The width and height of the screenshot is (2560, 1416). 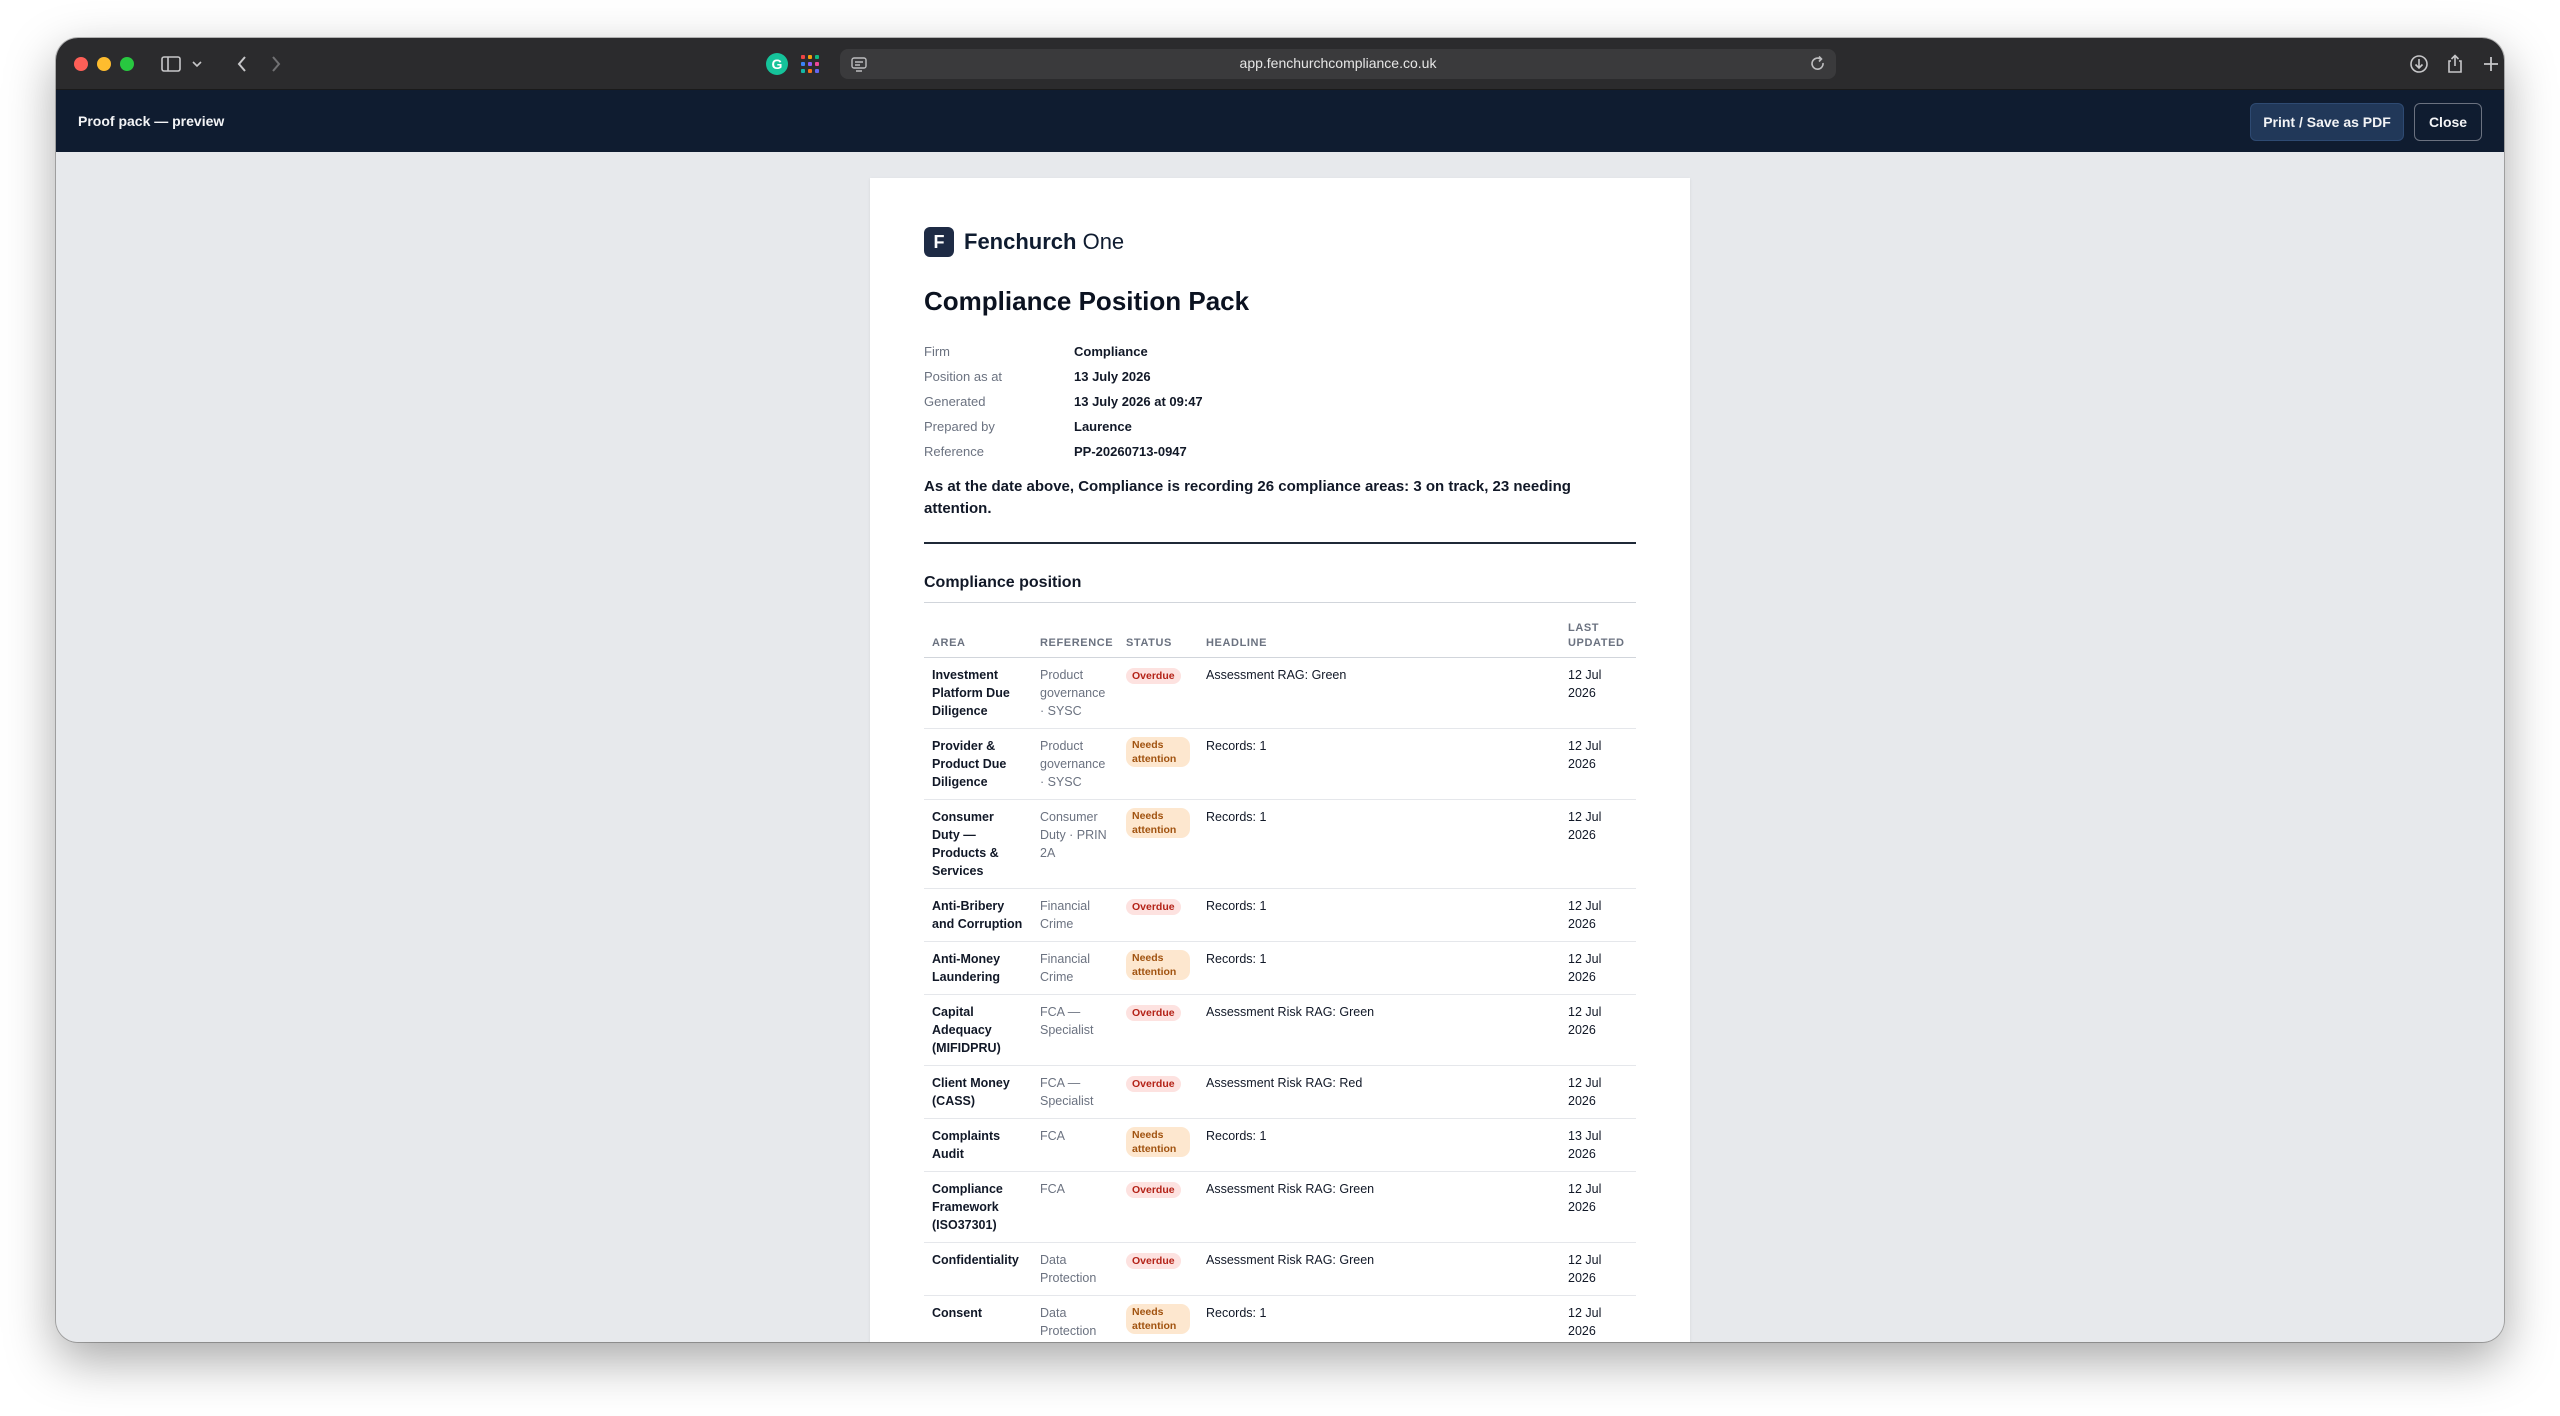 What do you see at coordinates (127, 64) in the screenshot?
I see `zoom-window-button` at bounding box center [127, 64].